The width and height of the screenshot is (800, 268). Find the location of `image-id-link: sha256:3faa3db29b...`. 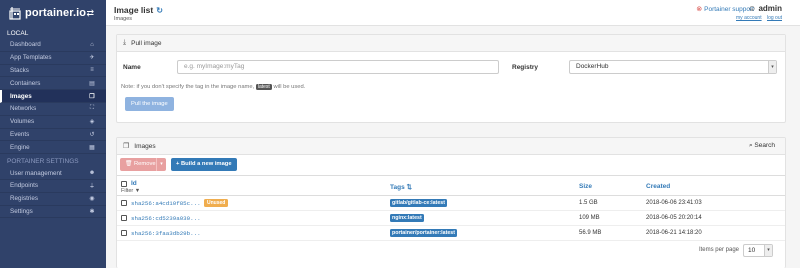

image-id-link: sha256:3faa3db29b... is located at coordinates (166, 233).